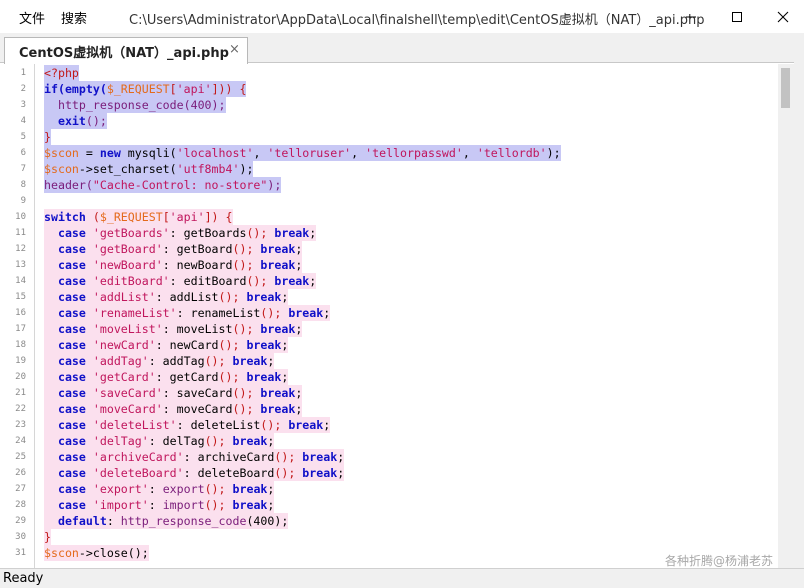  Describe the element at coordinates (20, 473) in the screenshot. I see `line-number: 26` at that location.